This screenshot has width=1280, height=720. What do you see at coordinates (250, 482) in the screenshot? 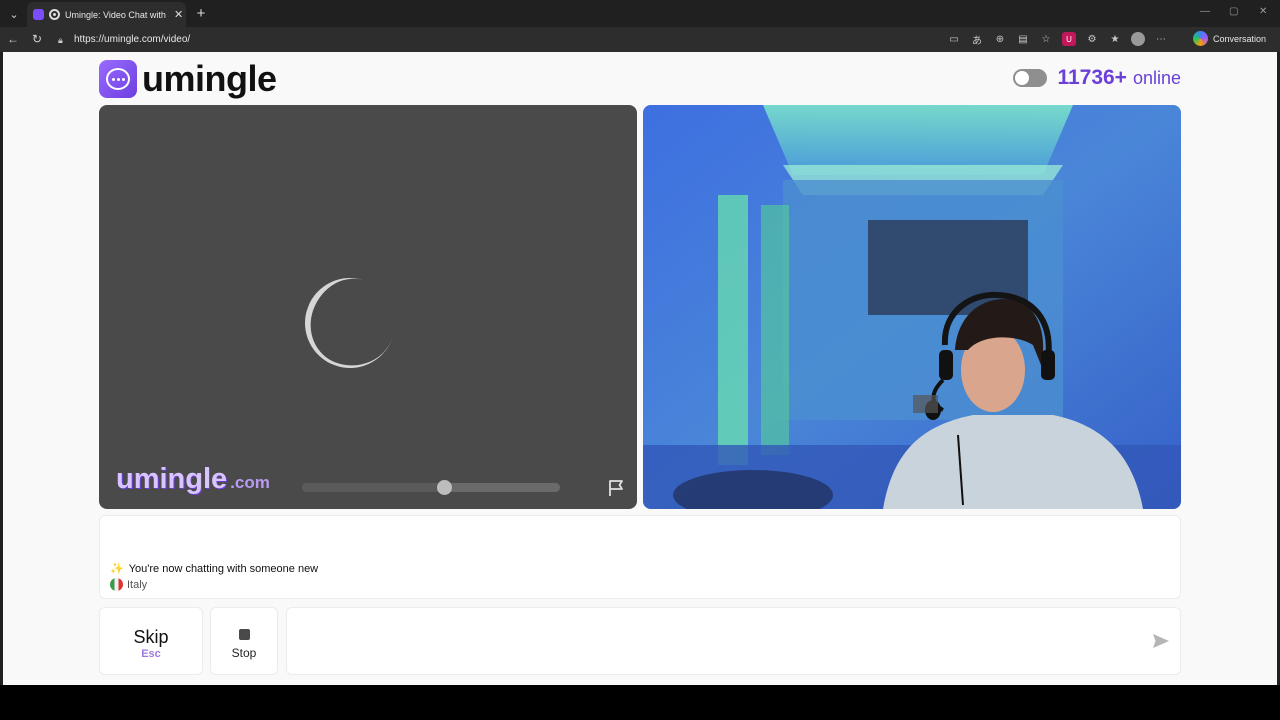
I see `watermark-suffix: .com` at bounding box center [250, 482].